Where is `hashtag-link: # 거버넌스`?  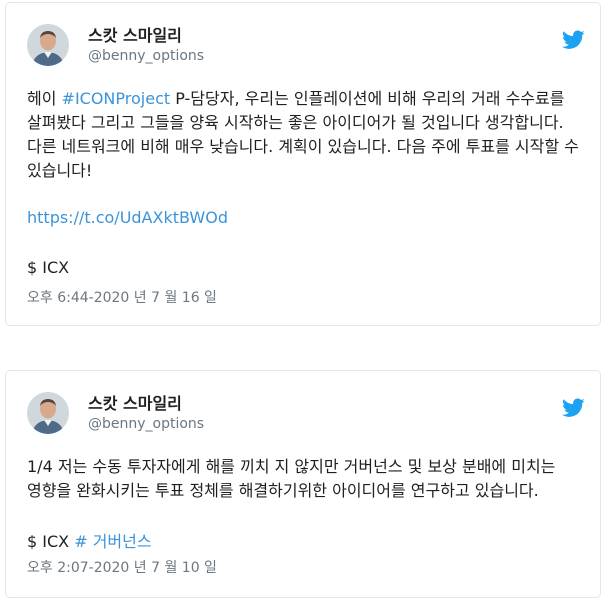
hashtag-link: # 거버넌스 is located at coordinates (112, 541).